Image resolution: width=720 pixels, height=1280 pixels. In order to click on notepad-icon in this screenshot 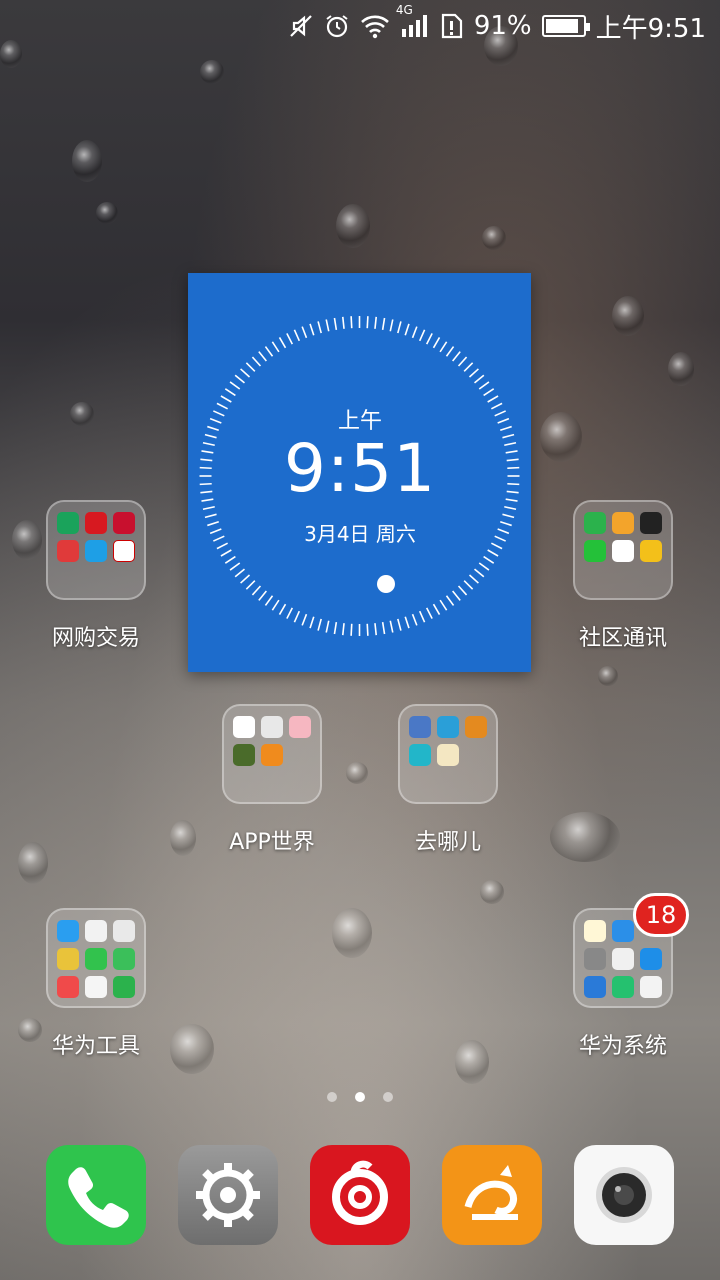, I will do `click(68, 959)`.